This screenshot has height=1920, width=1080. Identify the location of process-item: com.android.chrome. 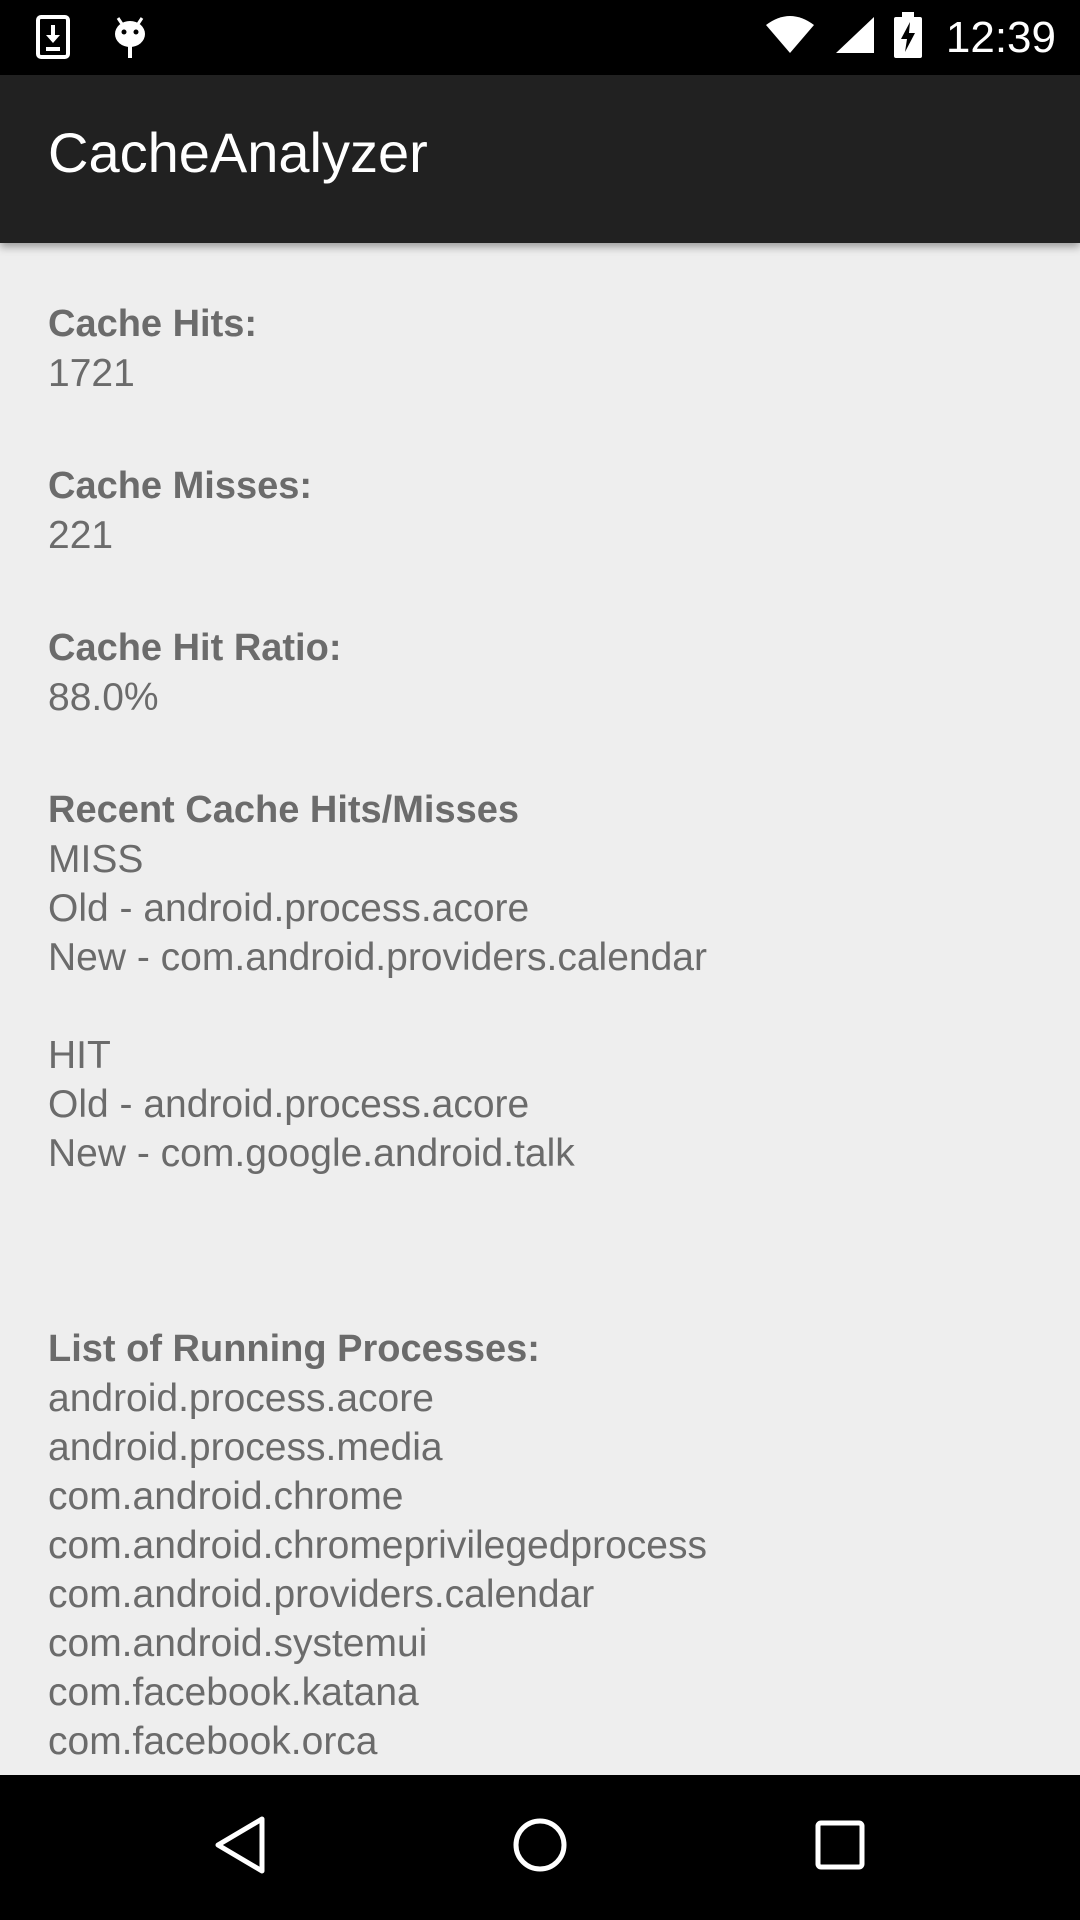
(226, 1496).